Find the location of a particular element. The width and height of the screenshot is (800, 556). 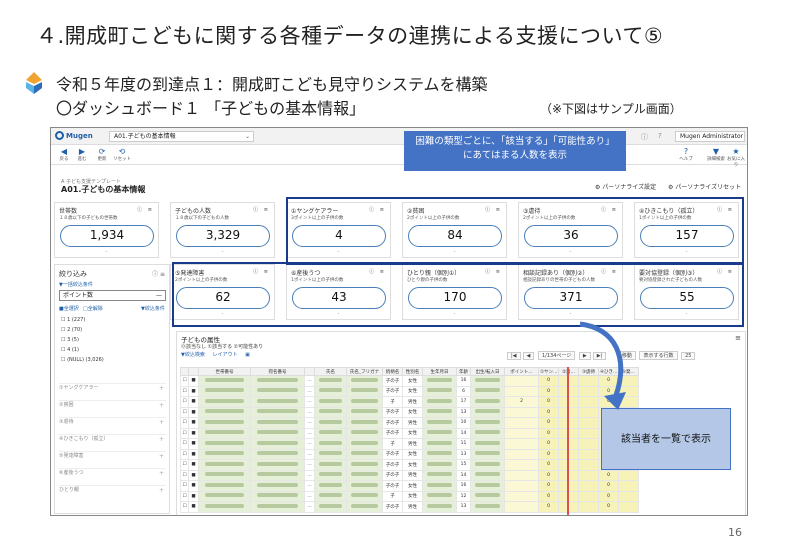

filter-option: ☐ (NULL) (3,026) is located at coordinates (82, 360).